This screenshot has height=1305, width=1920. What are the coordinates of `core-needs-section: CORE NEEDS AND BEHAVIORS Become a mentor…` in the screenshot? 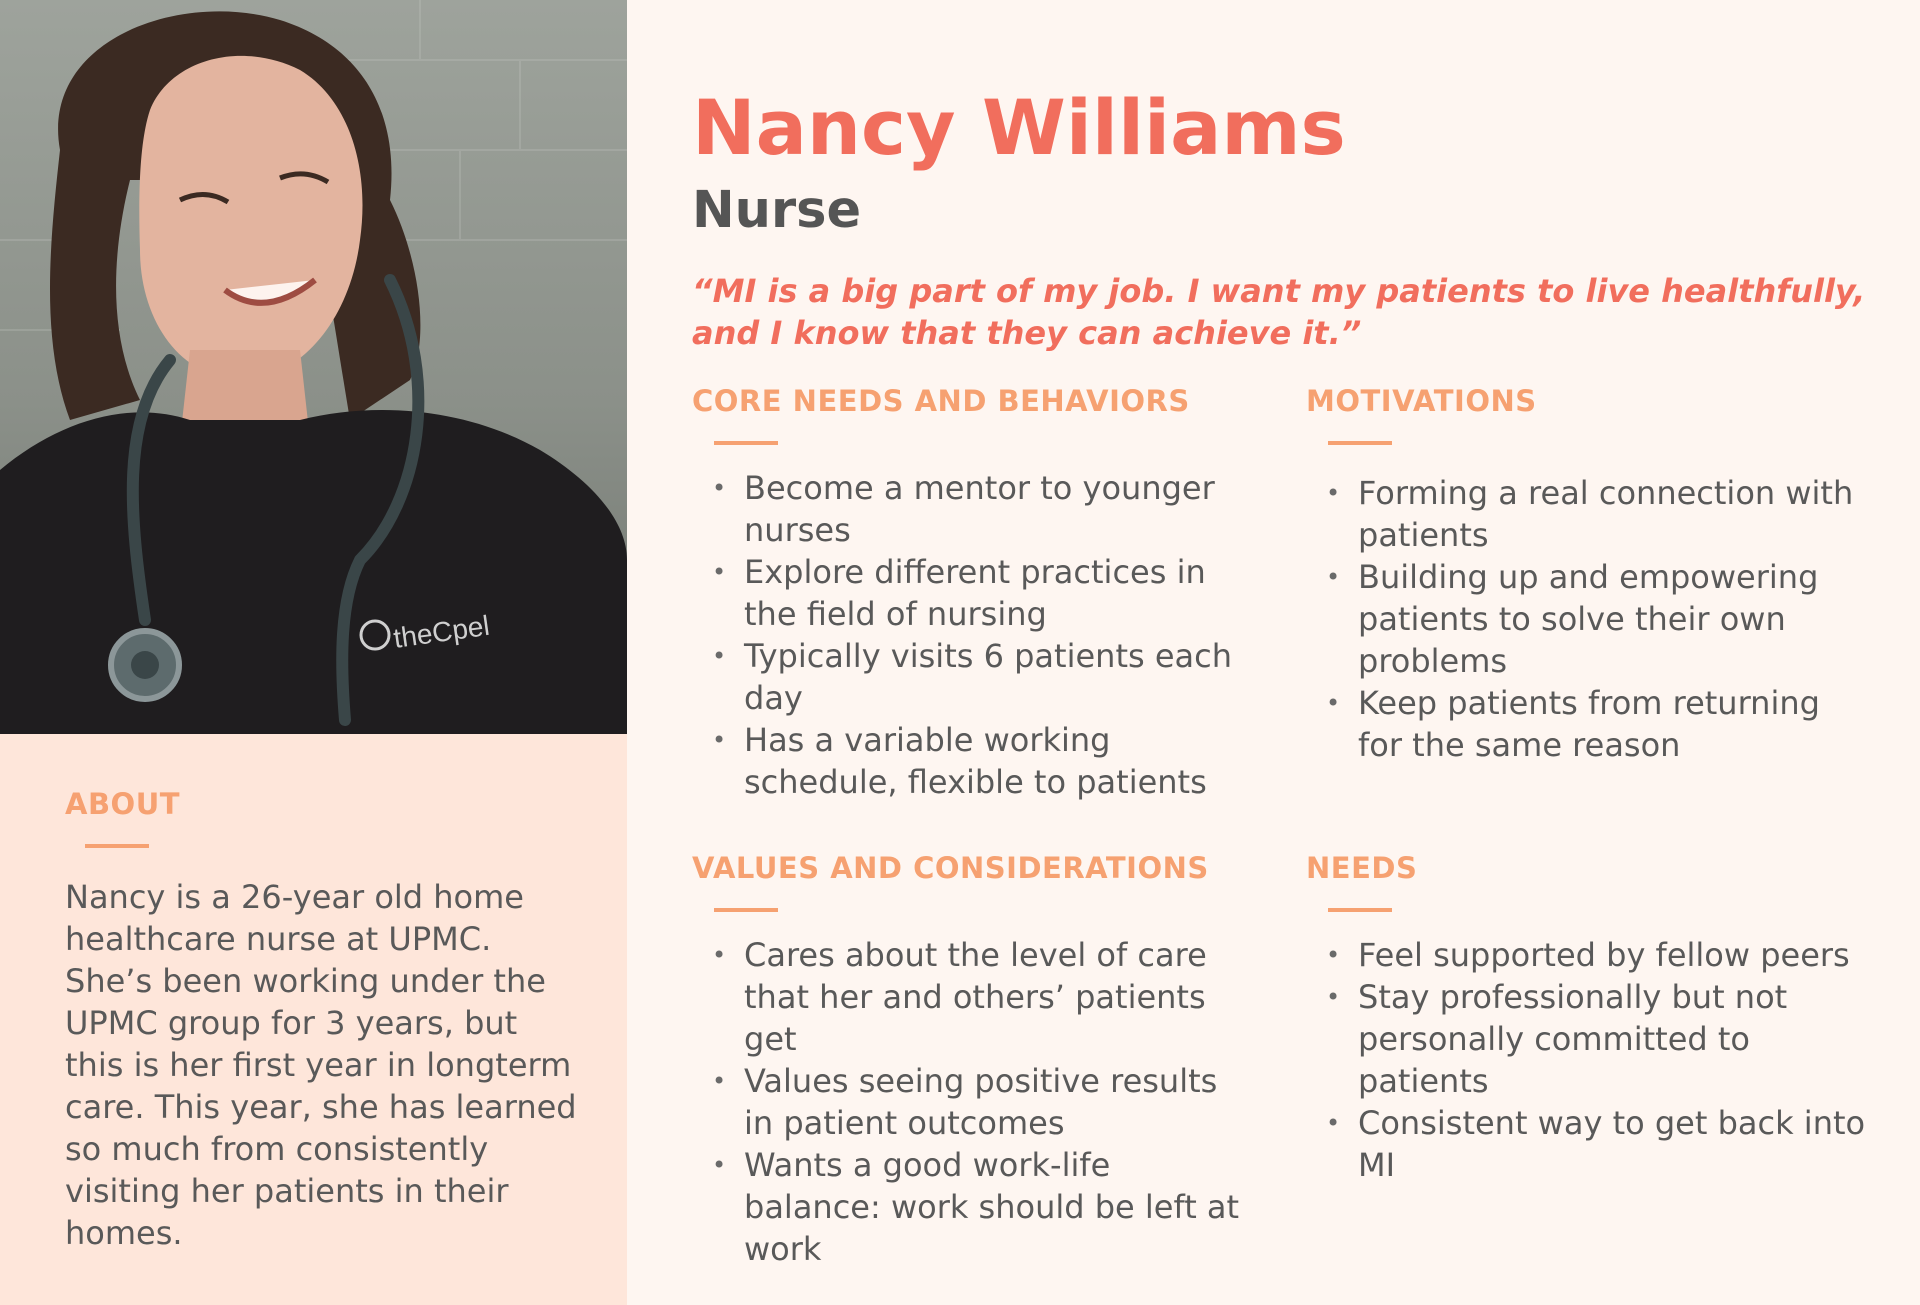 It's located at (972, 593).